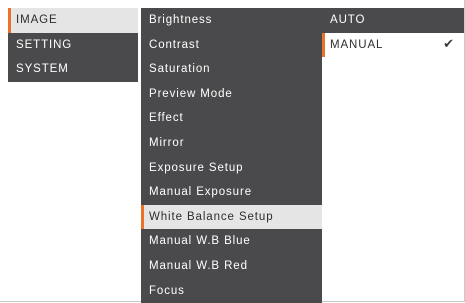 This screenshot has width=465, height=303. I want to click on main-menu-item-label: SETTING, so click(44, 44).